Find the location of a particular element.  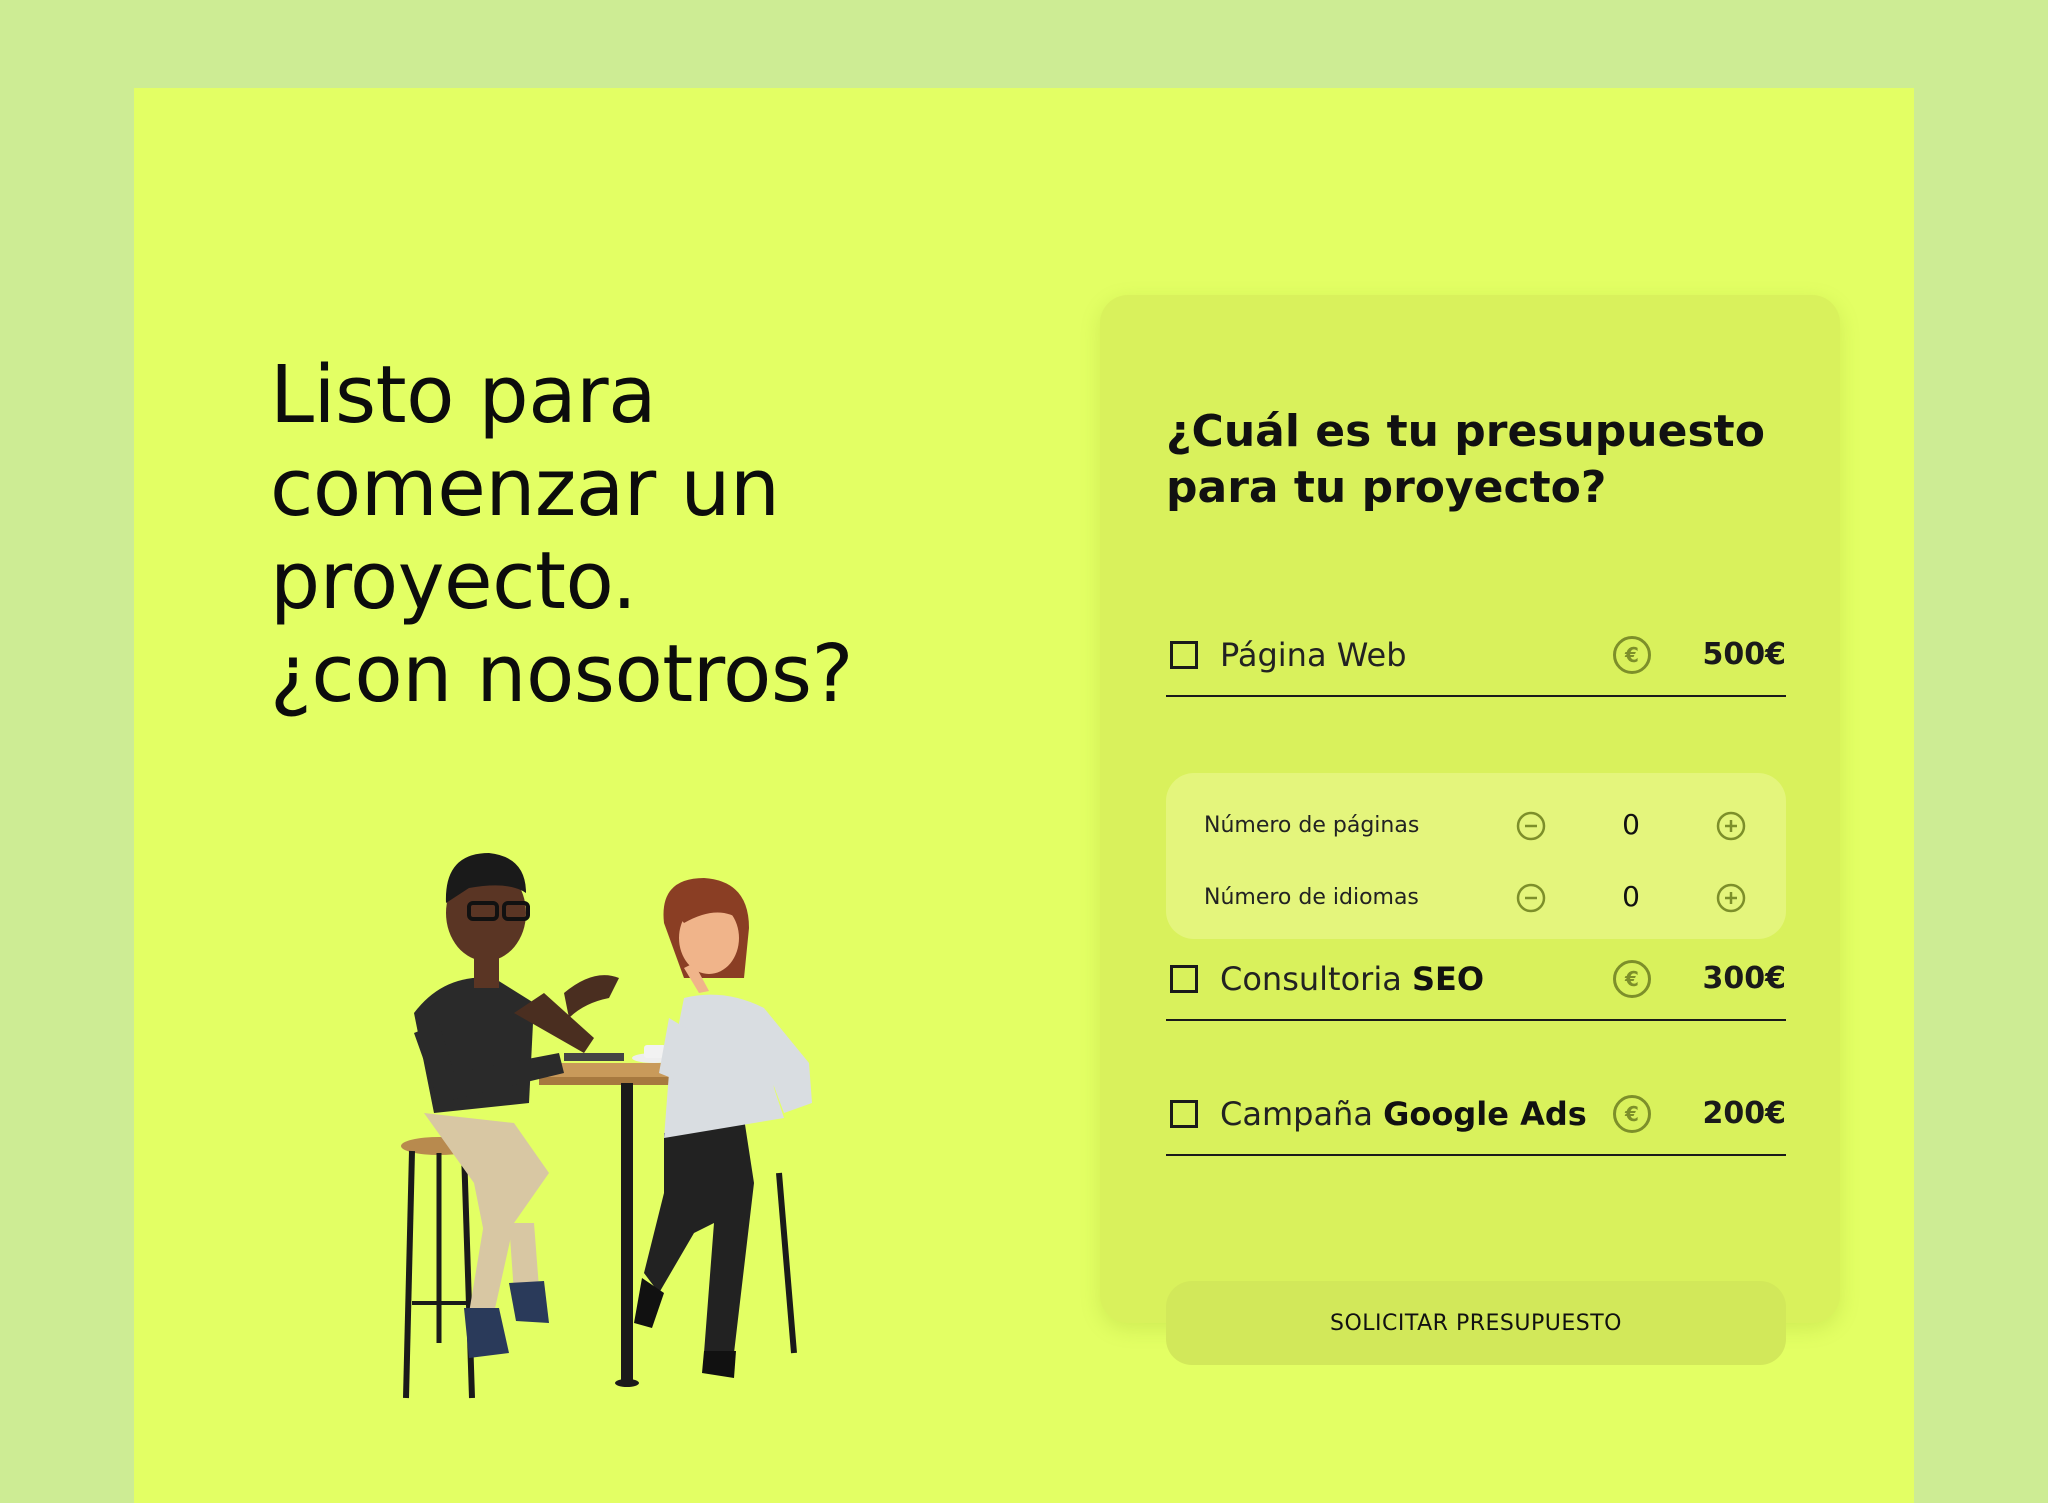

option-label-bold: Google Ads is located at coordinates (1485, 1114).